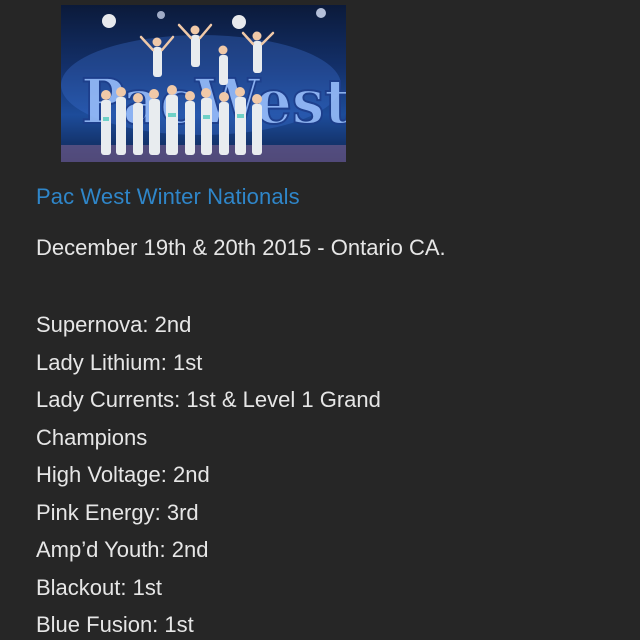  I want to click on result-item: Pink Energy: 3rd, so click(117, 512).